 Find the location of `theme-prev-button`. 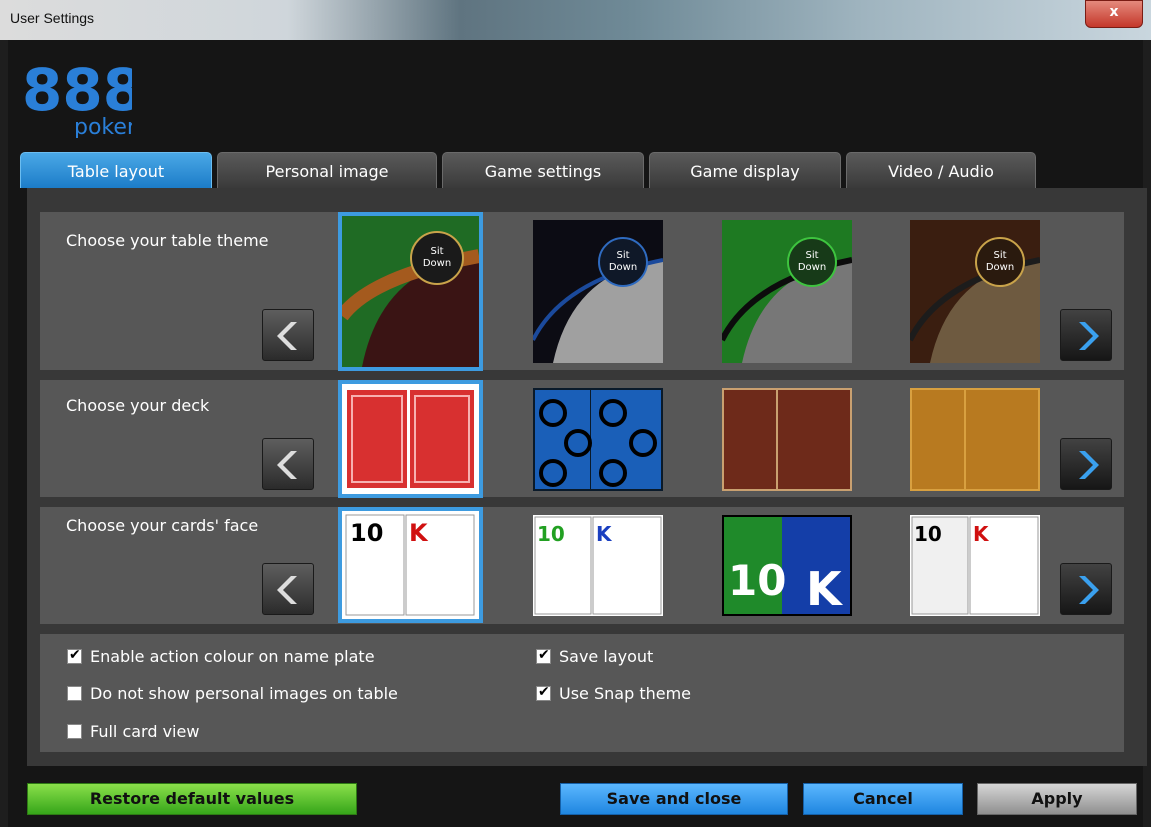

theme-prev-button is located at coordinates (288, 335).